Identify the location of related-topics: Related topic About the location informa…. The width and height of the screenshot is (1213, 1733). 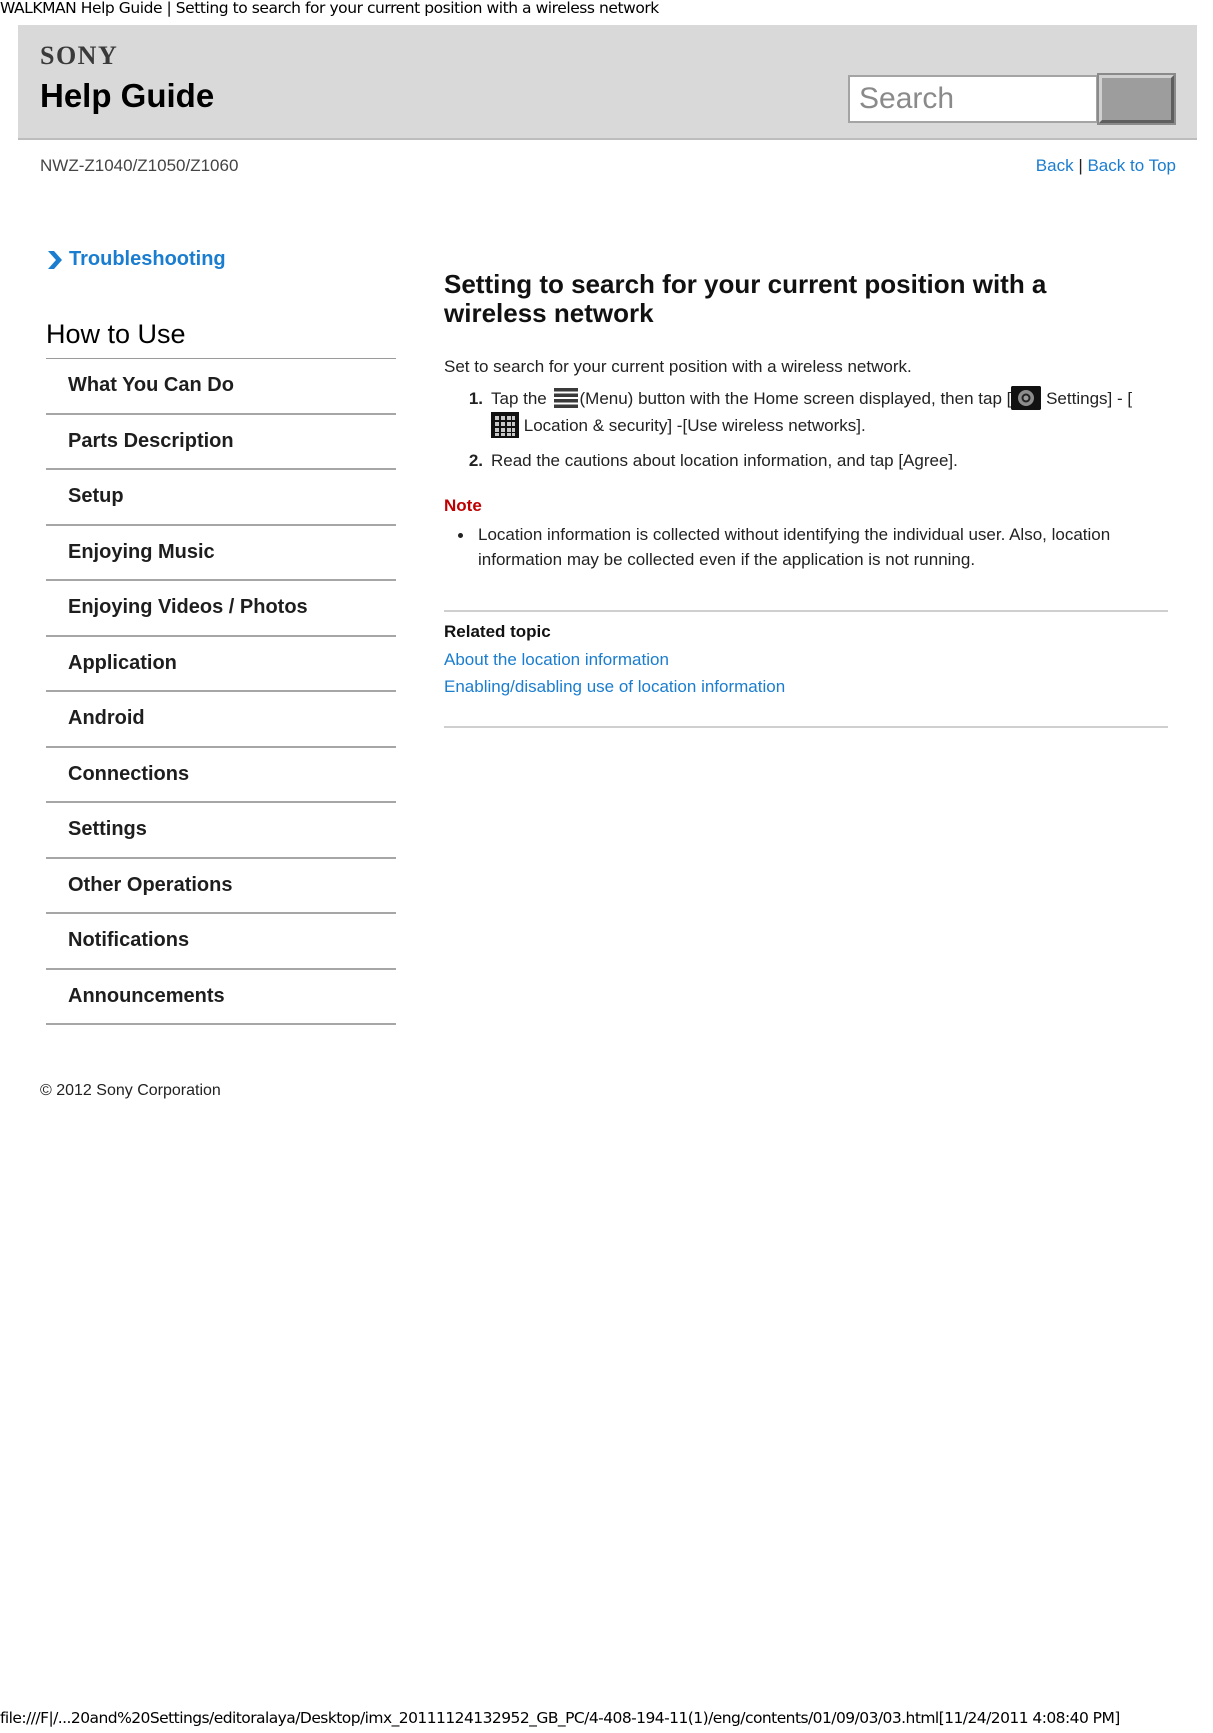
(806, 668).